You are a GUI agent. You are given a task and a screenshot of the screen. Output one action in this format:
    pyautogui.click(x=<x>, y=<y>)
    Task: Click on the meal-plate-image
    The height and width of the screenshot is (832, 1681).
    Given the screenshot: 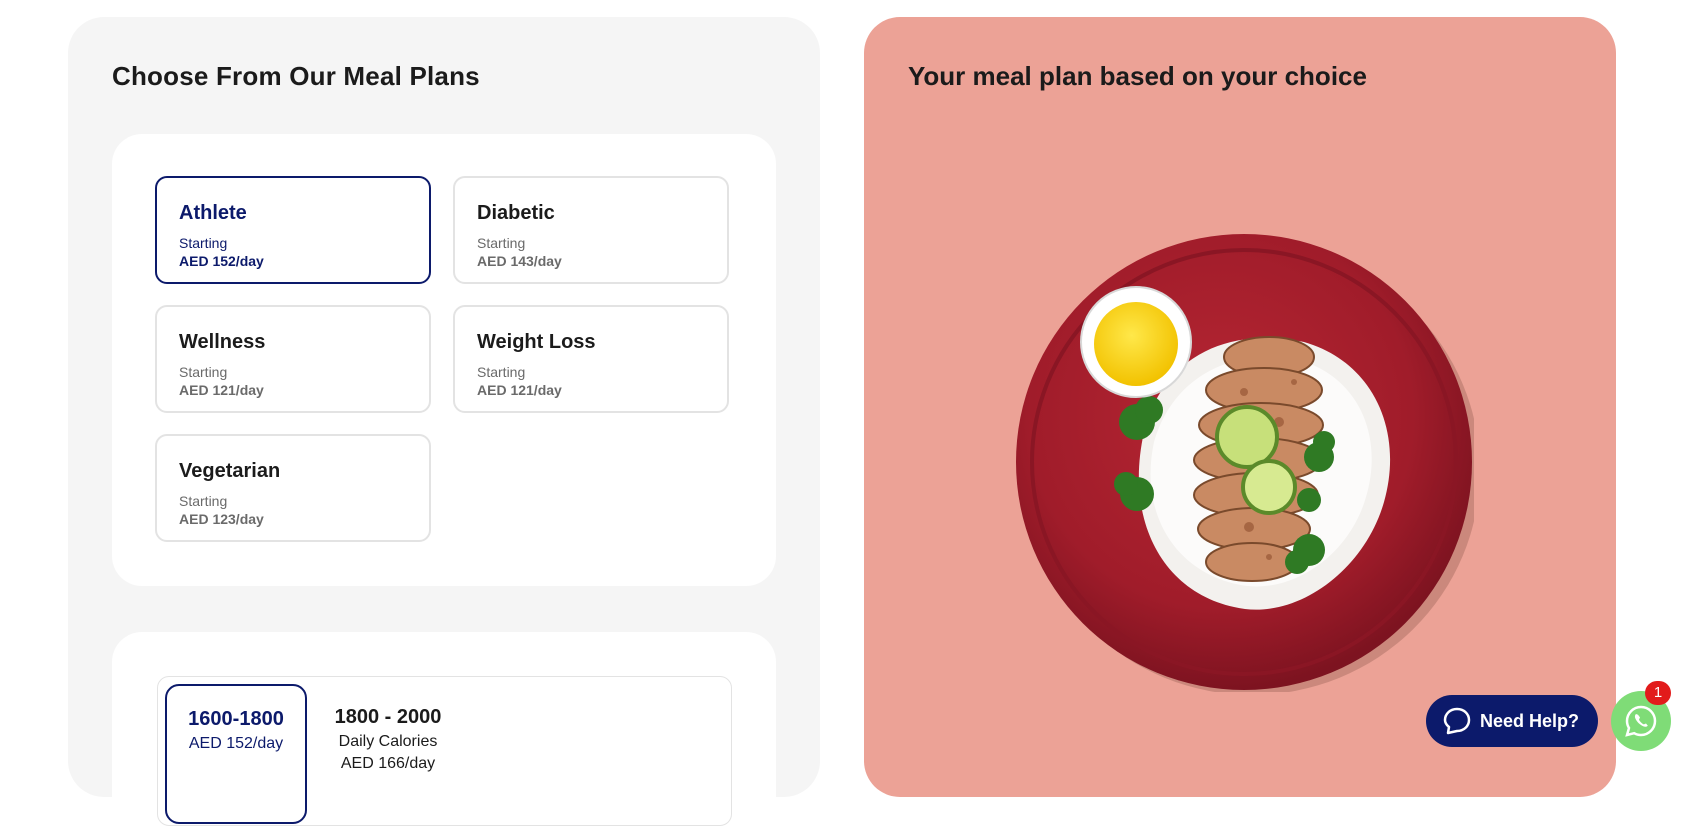 What is the action you would take?
    pyautogui.click(x=1245, y=463)
    